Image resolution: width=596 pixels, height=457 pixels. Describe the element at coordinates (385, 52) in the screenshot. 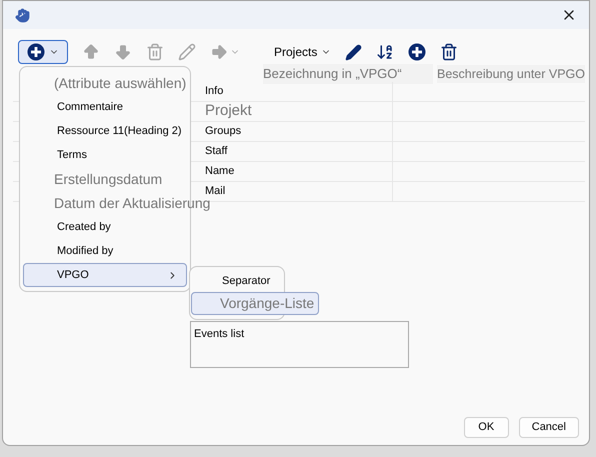

I see `sort-az-icon` at that location.